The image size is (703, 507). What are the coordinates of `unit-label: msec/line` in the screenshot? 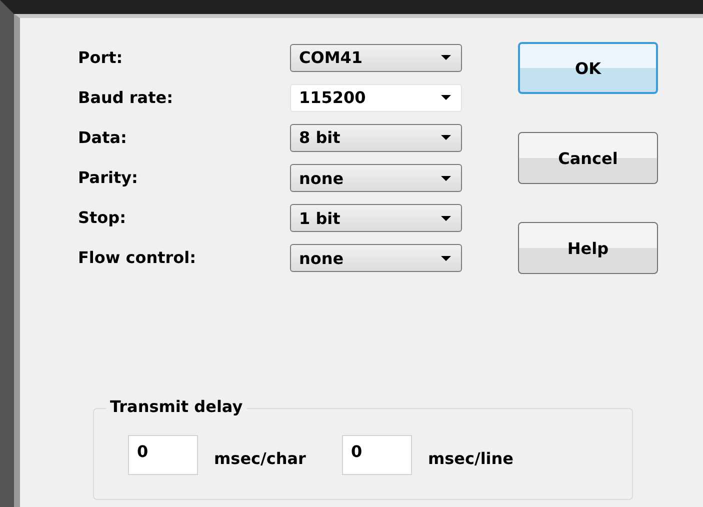 It's located at (471, 458).